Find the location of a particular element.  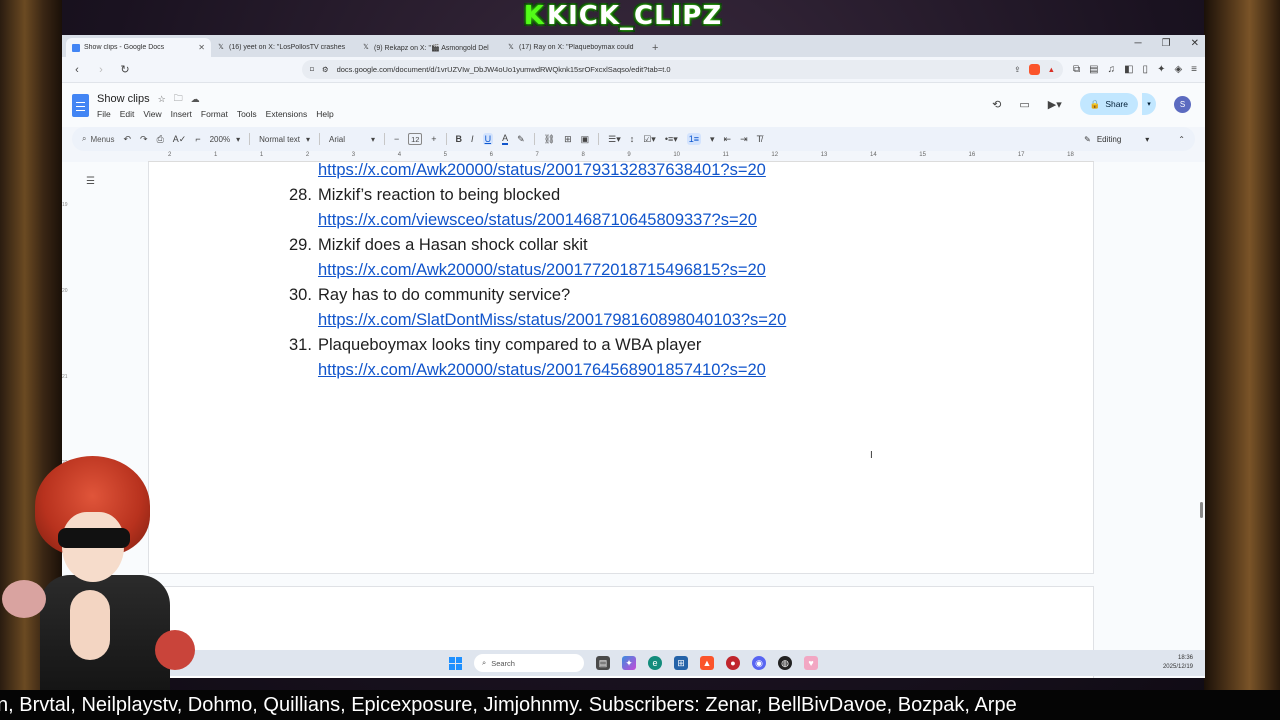

site-info-icon: ⚙ is located at coordinates (325, 69).